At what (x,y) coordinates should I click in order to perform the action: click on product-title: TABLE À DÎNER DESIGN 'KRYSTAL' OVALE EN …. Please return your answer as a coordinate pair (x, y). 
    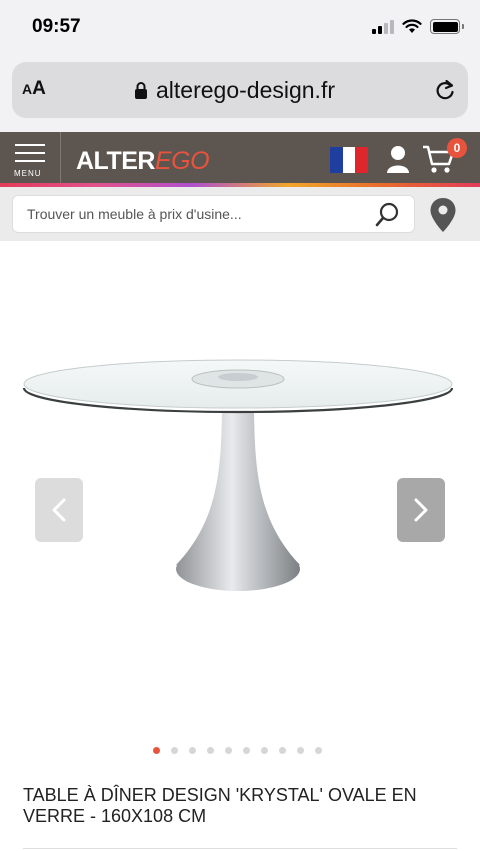
    Looking at the image, I should click on (220, 805).